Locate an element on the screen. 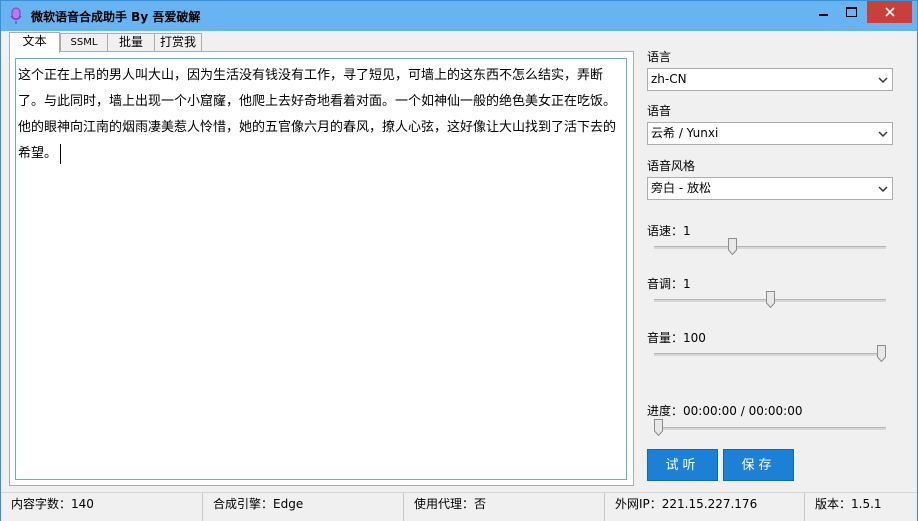  close-icon is located at coordinates (889, 12).